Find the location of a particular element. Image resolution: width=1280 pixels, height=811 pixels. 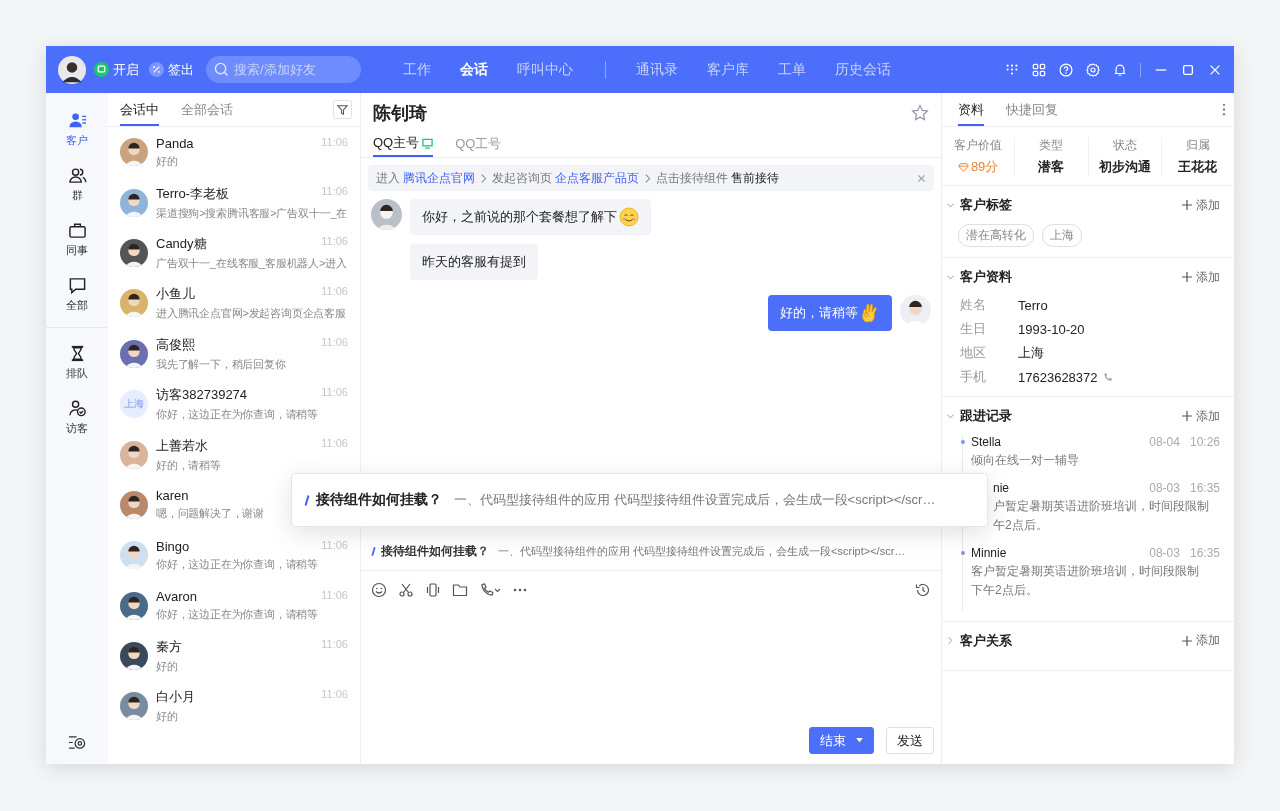

session-item: 小鱼儿 11:06 进入腾讯企点官网>发起咨询页企点客服 is located at coordinates (234, 303).